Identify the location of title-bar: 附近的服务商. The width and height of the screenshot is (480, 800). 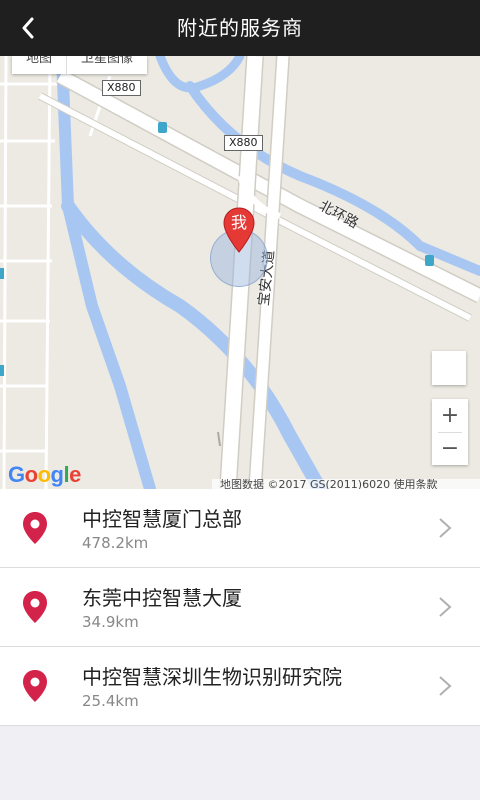
(240, 28).